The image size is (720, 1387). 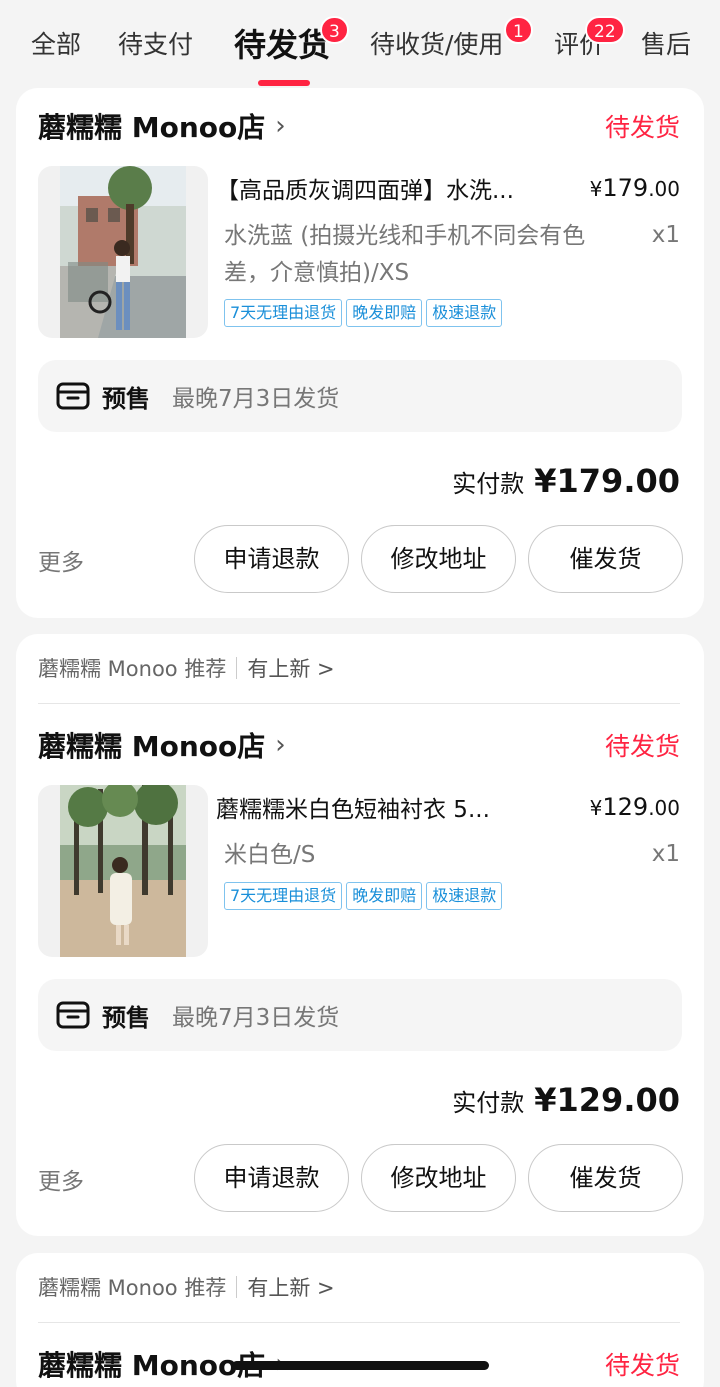 I want to click on paid-amount-row: 实付款 ¥129.00, so click(x=566, y=1100).